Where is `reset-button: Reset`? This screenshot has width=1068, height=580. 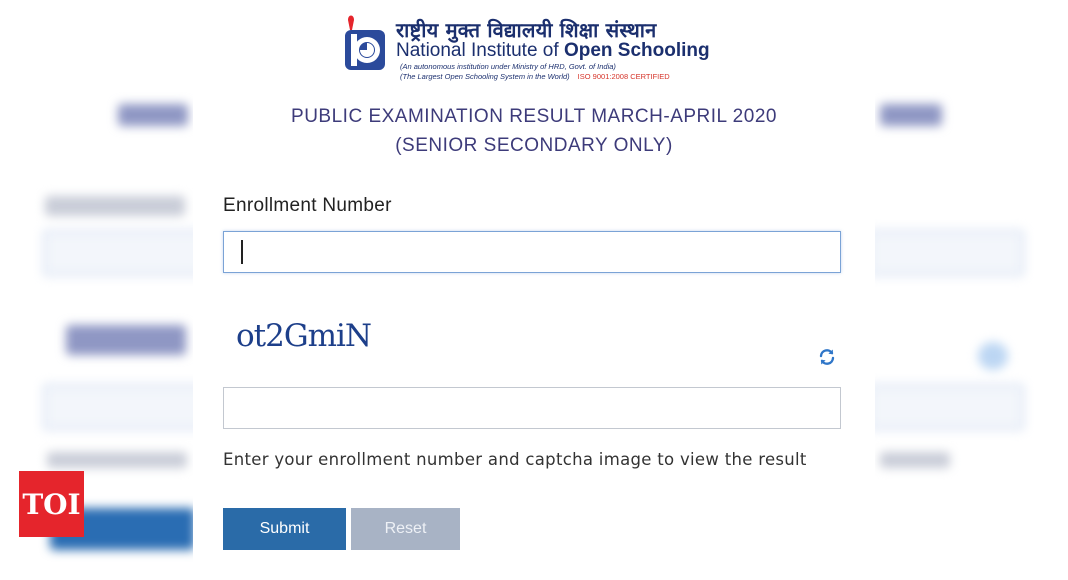
reset-button: Reset is located at coordinates (405, 529).